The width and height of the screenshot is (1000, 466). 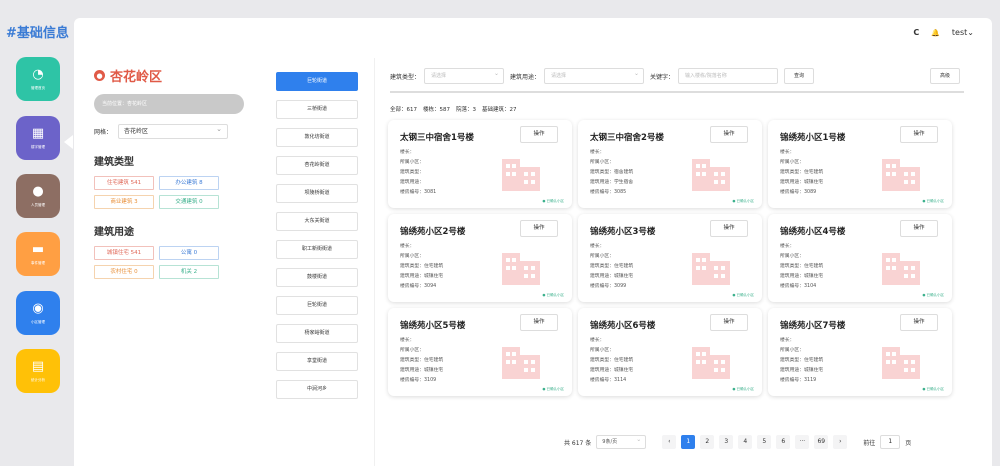 What do you see at coordinates (783, 442) in the screenshot?
I see `page-button: 6` at bounding box center [783, 442].